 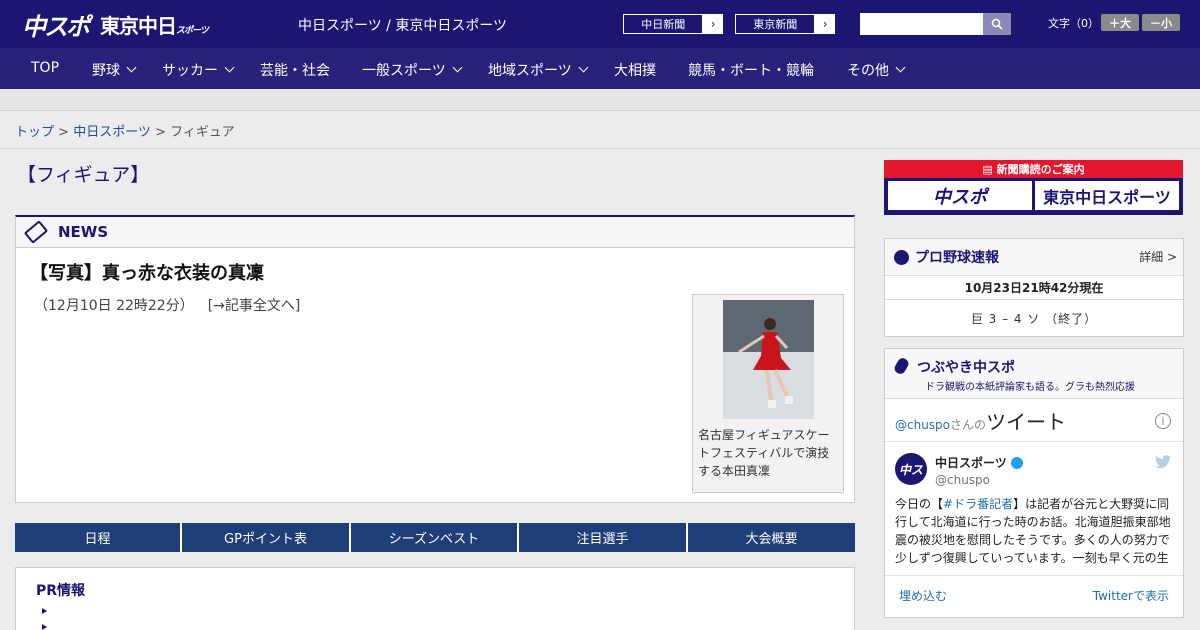 I want to click on breadcrumb-top: トップ, so click(x=34, y=132).